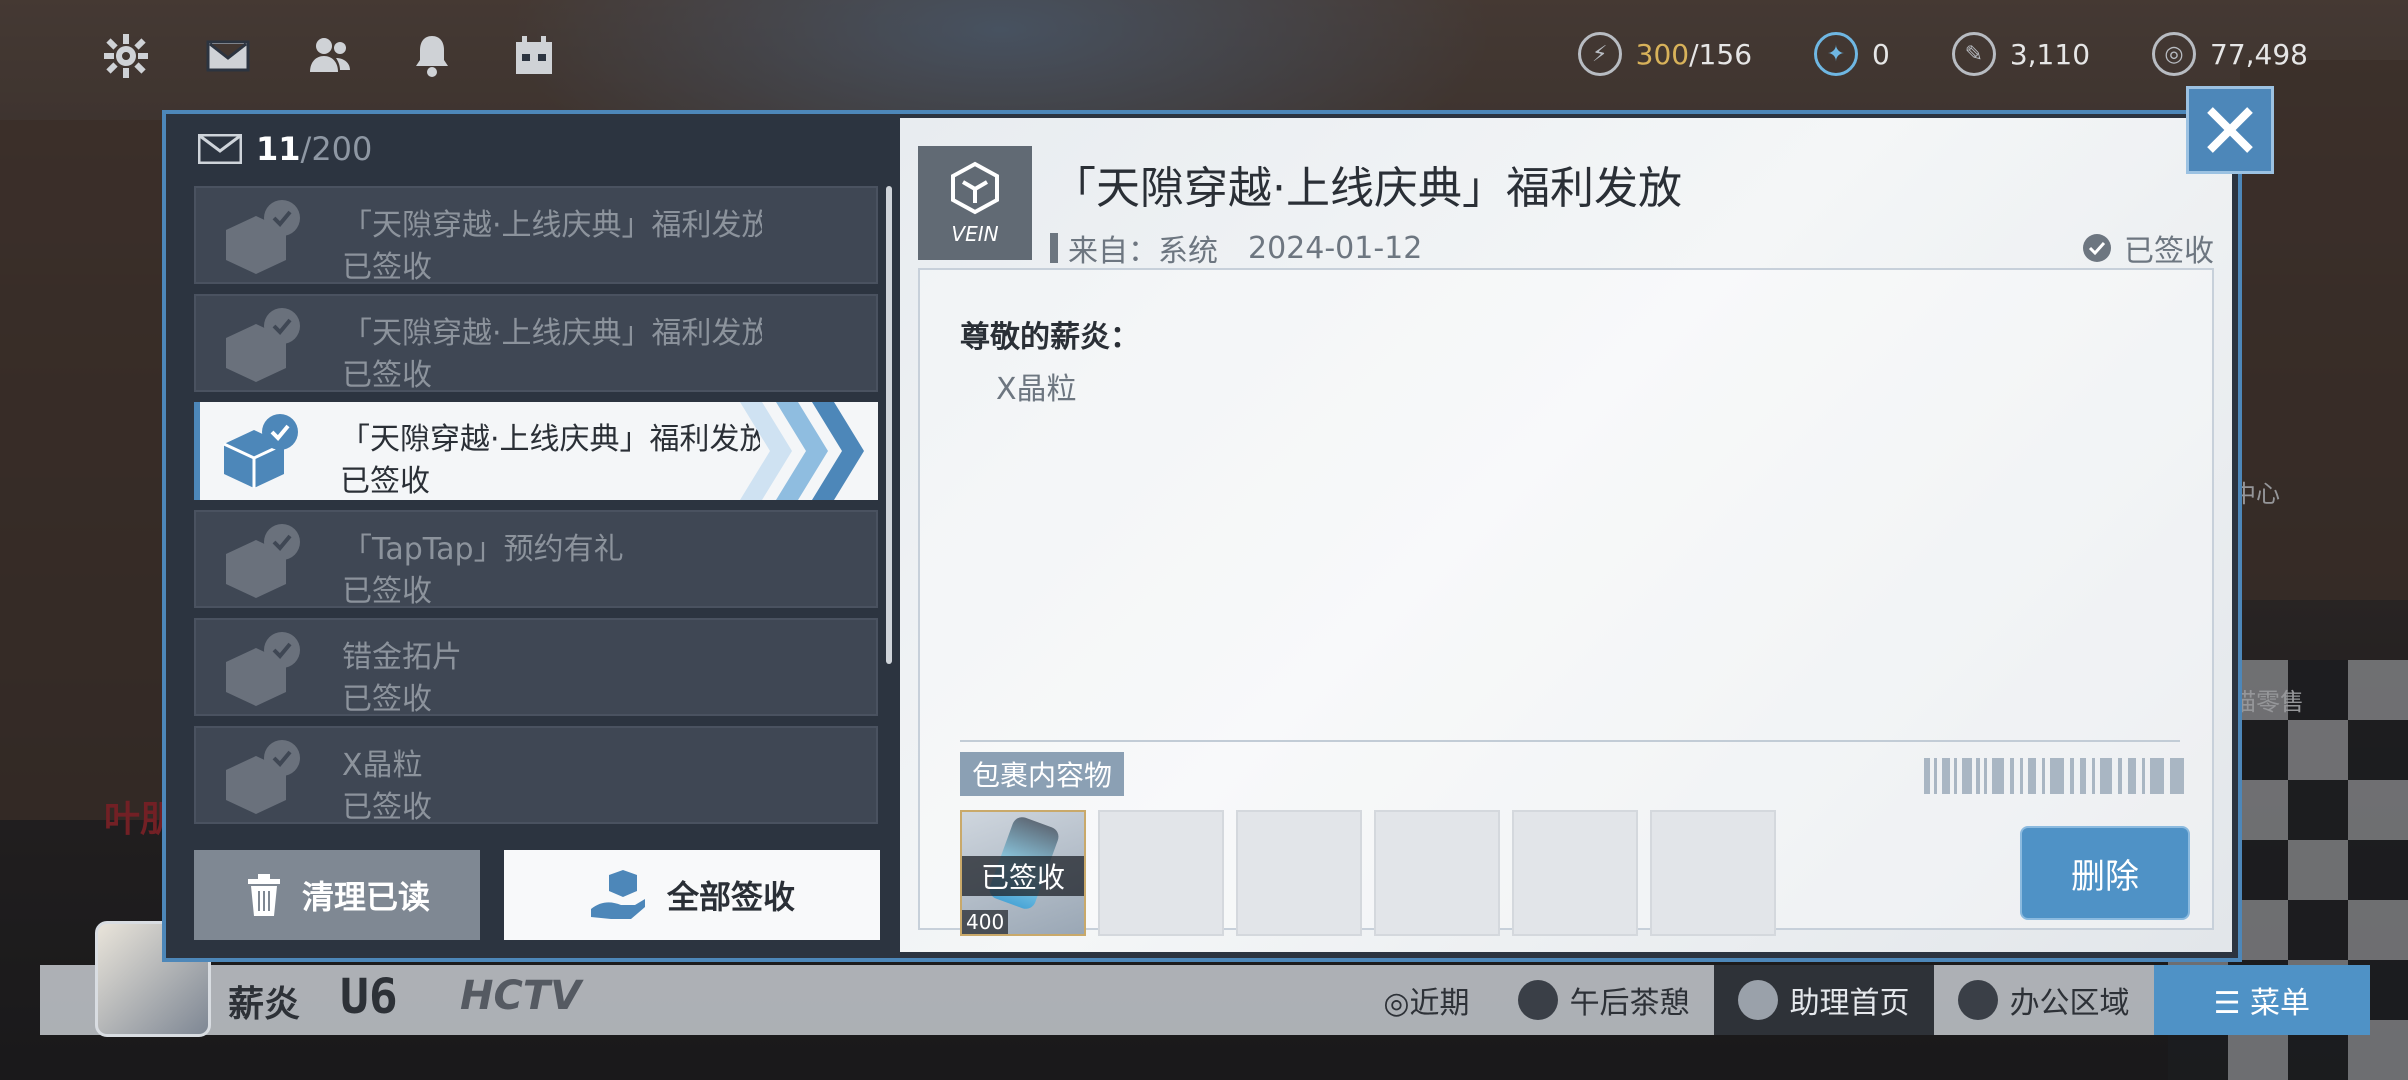 This screenshot has width=2408, height=1080. I want to click on gear-icon, so click(126, 56).